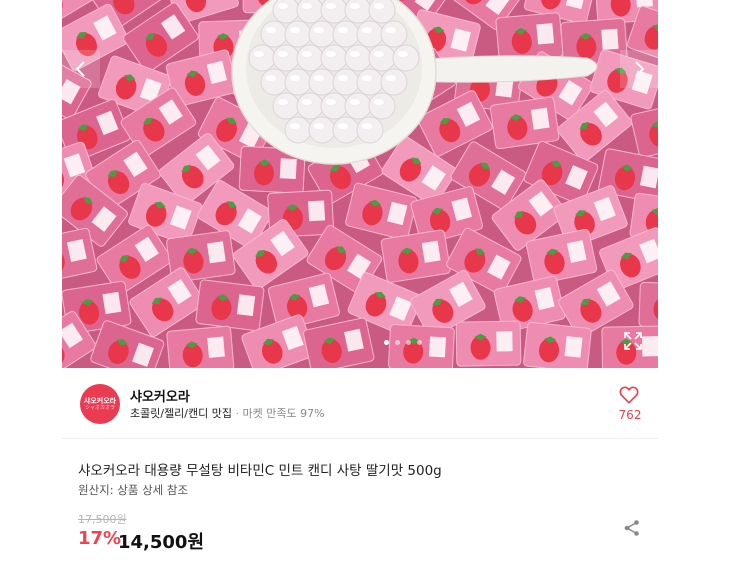  I want to click on like-button, so click(629, 395).